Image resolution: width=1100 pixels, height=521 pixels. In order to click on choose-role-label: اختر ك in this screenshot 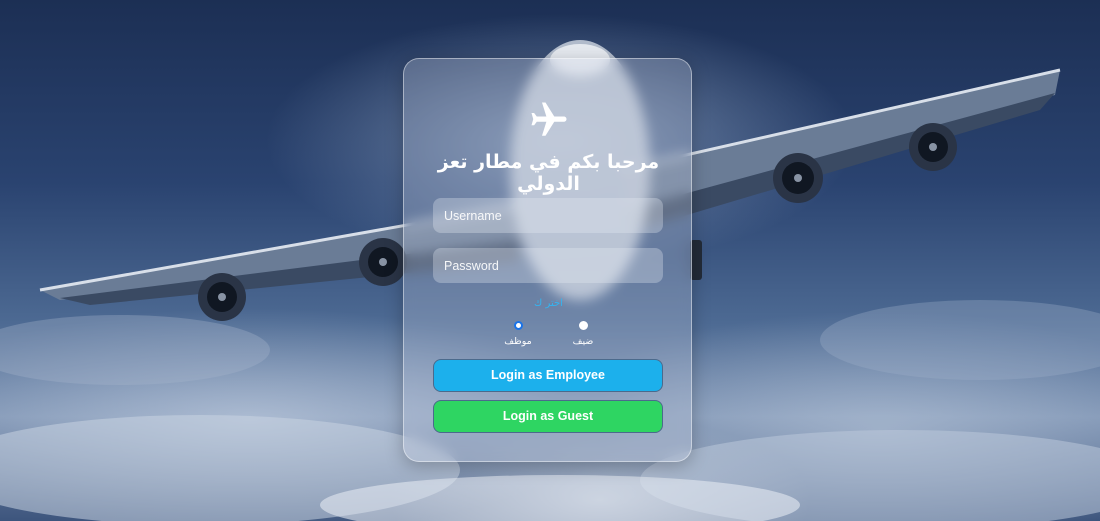, I will do `click(548, 303)`.